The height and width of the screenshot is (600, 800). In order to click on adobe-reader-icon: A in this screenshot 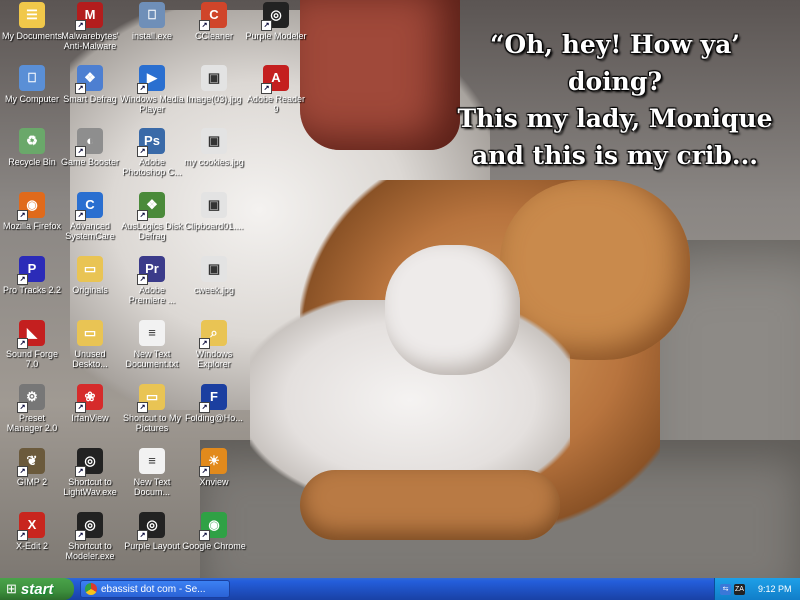, I will do `click(275, 79)`.